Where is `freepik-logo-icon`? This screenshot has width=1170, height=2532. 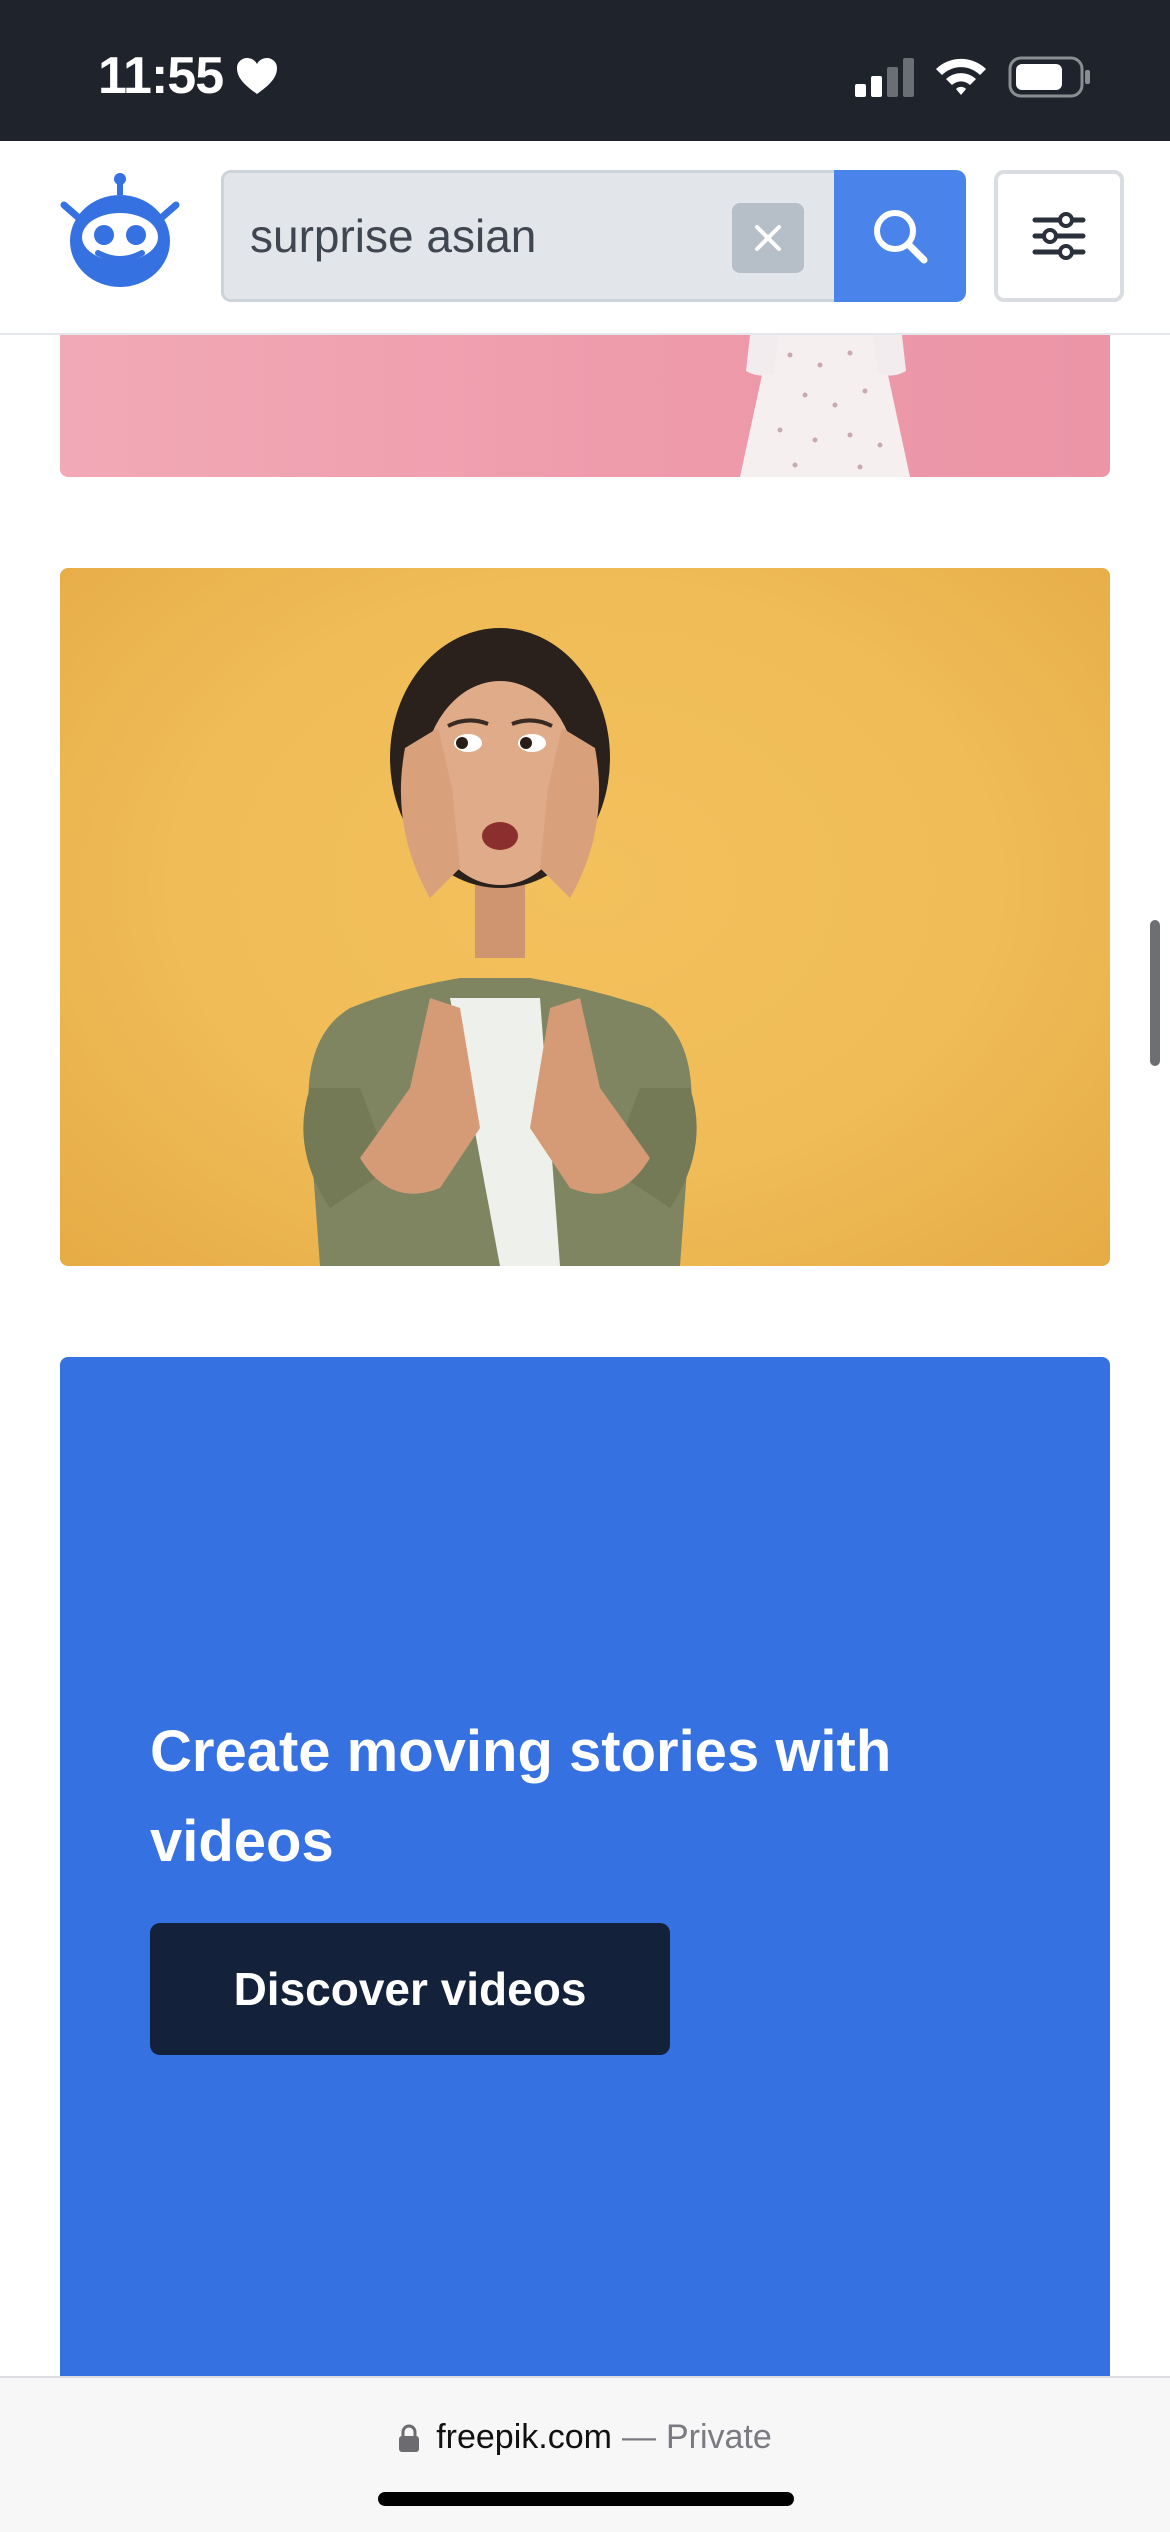 freepik-logo-icon is located at coordinates (120, 231).